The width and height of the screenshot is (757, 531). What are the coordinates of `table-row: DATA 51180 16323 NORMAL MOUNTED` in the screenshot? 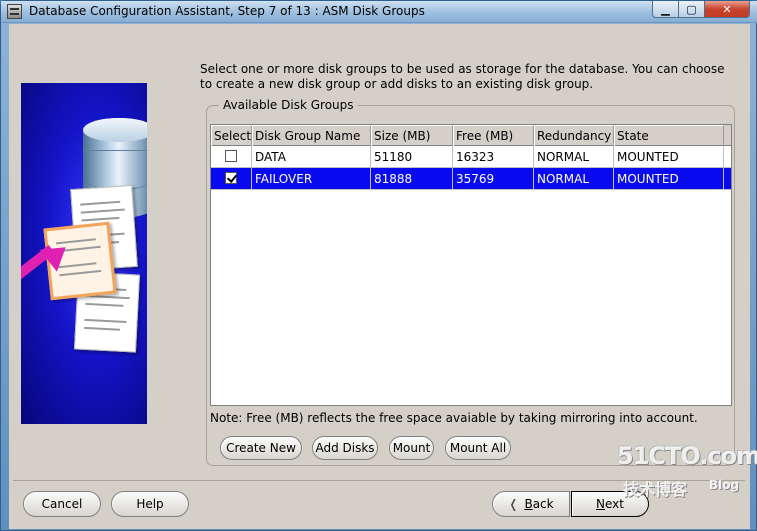 It's located at (471, 157).